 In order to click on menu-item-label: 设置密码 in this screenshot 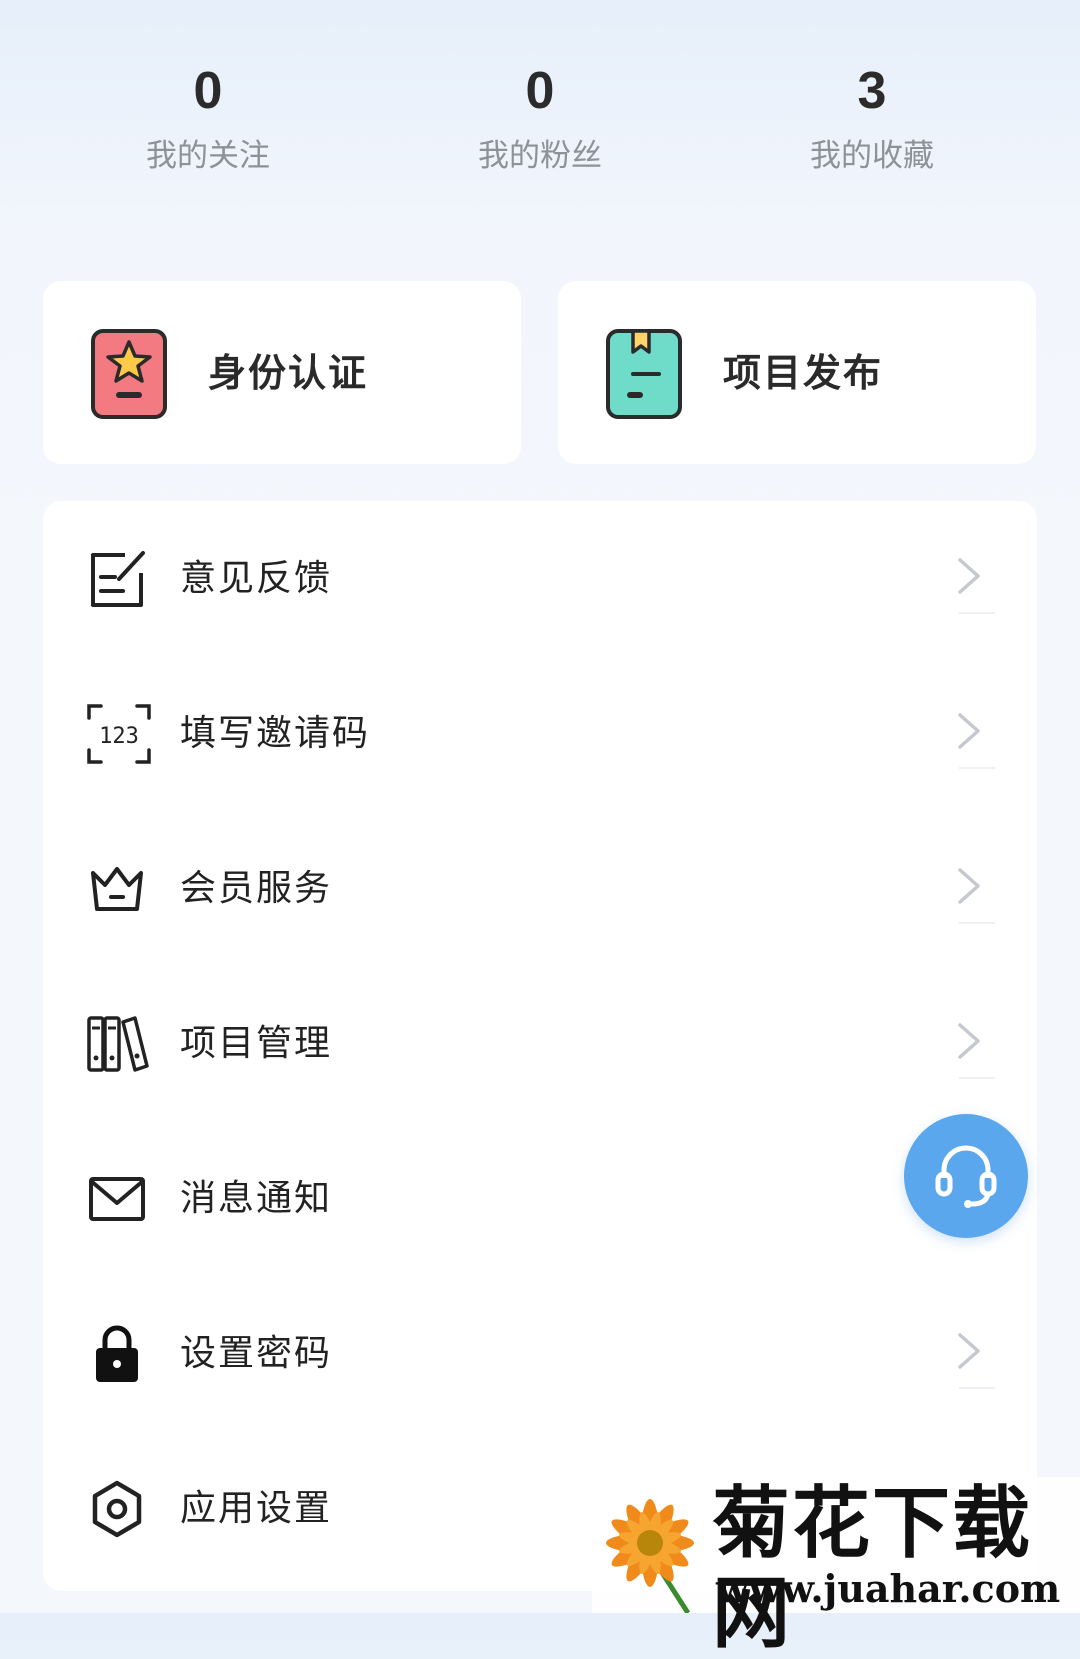, I will do `click(256, 1353)`.